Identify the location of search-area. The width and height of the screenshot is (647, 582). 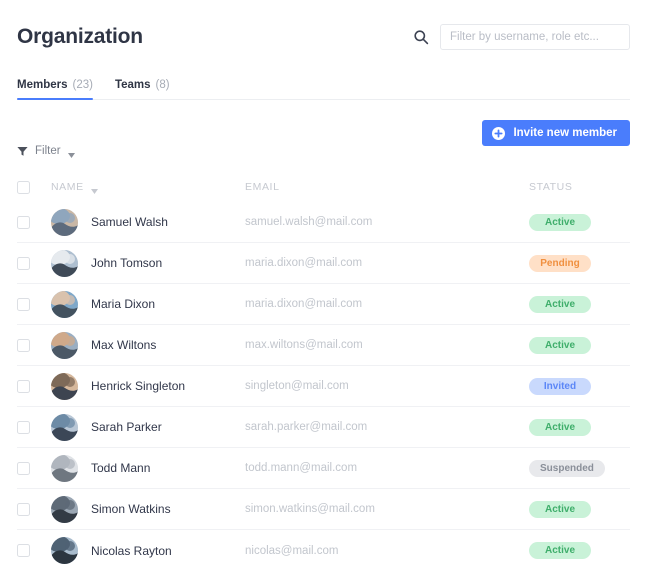
(521, 37).